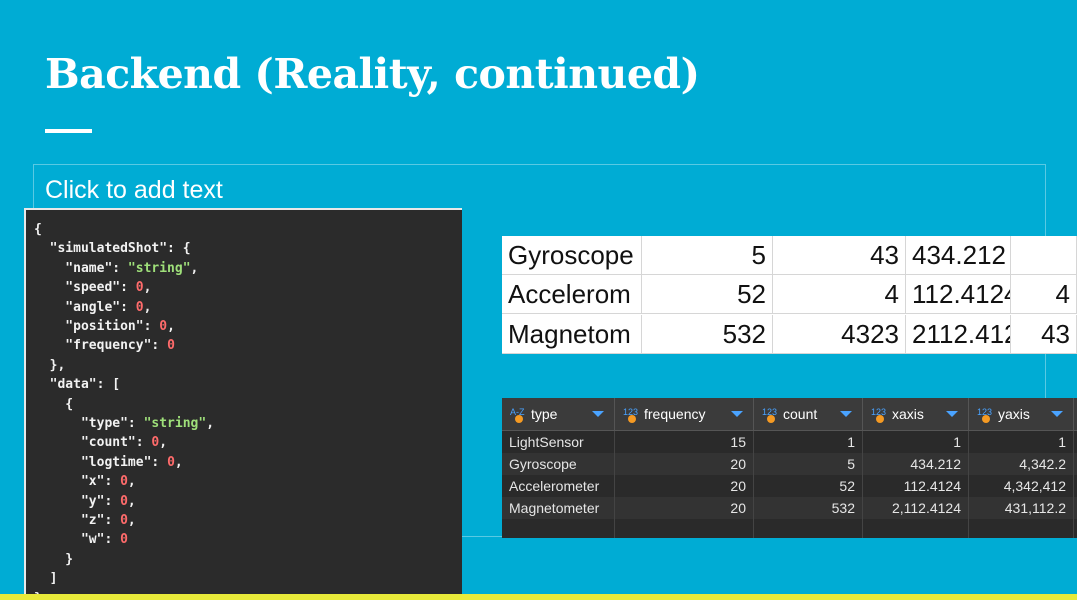  Describe the element at coordinates (101, 462) in the screenshot. I see `code-token: "logtime":` at that location.